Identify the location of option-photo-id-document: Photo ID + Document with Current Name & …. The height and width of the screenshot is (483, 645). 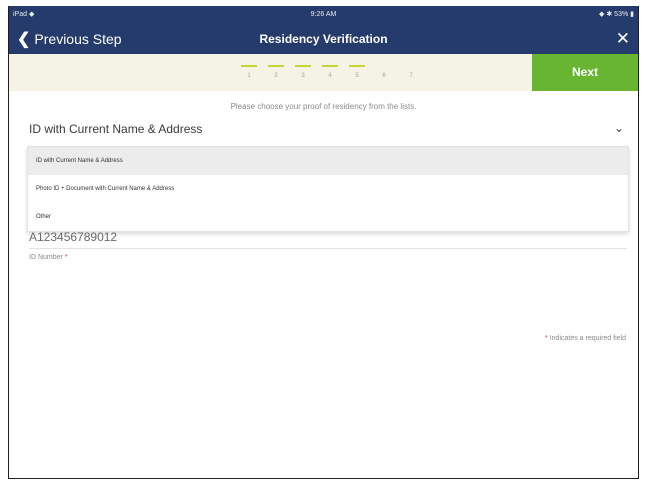
(328, 189).